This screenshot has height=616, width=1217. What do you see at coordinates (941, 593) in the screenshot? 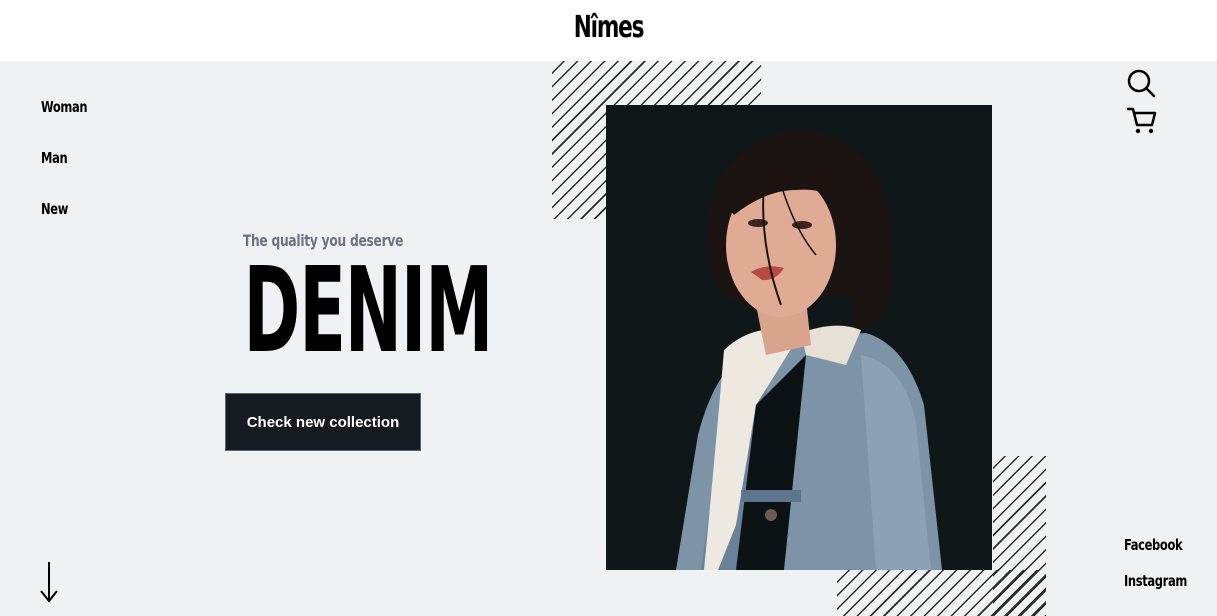
I see `decorative-hatch-bottom` at bounding box center [941, 593].